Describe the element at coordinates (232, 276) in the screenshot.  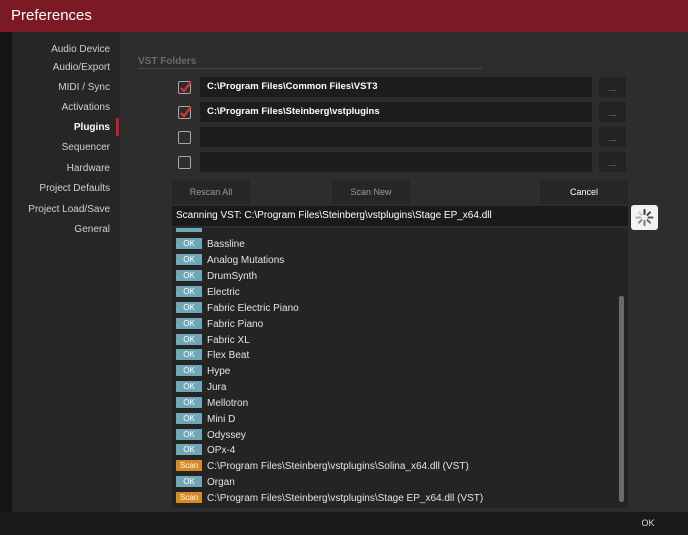
I see `plugin-name: DrumSynth` at that location.